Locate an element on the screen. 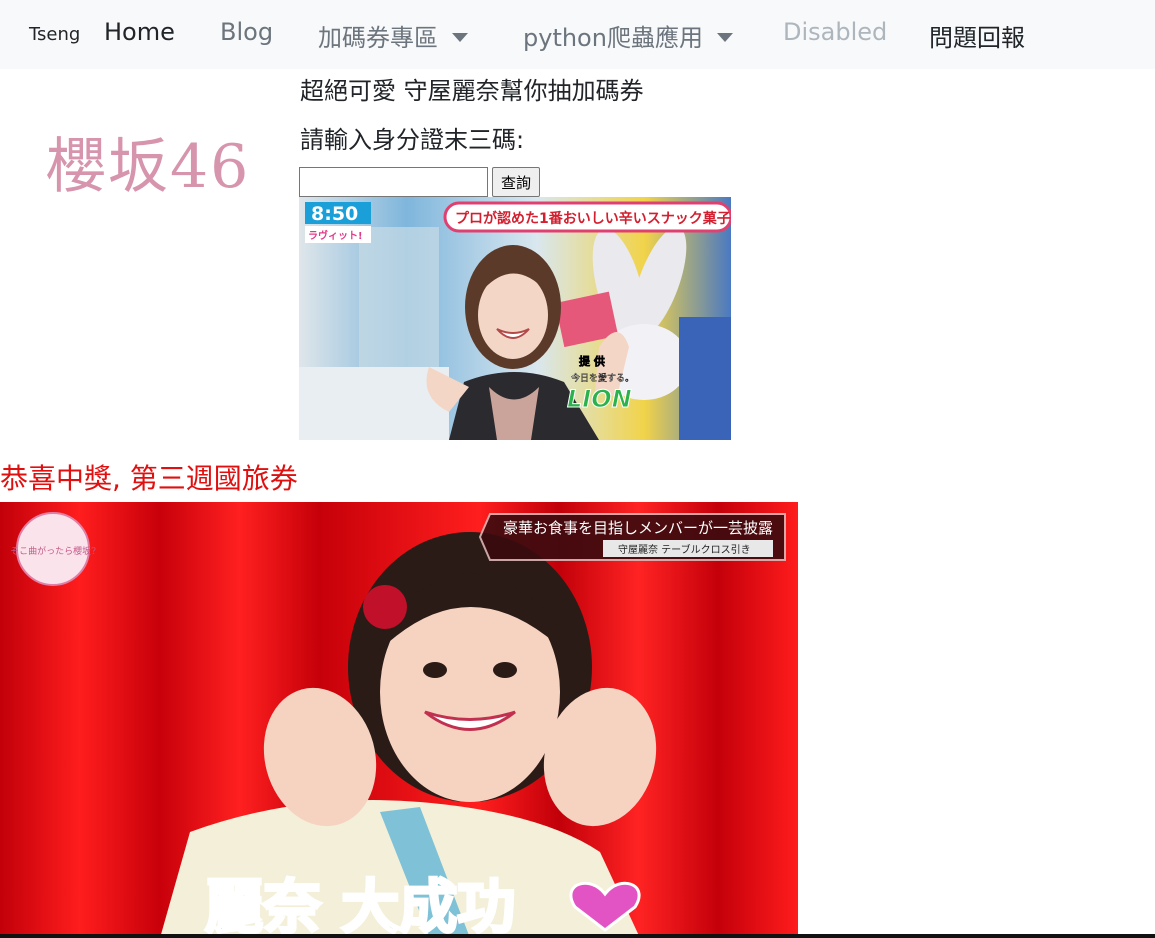  navbar-brand: Tseng is located at coordinates (54, 34).